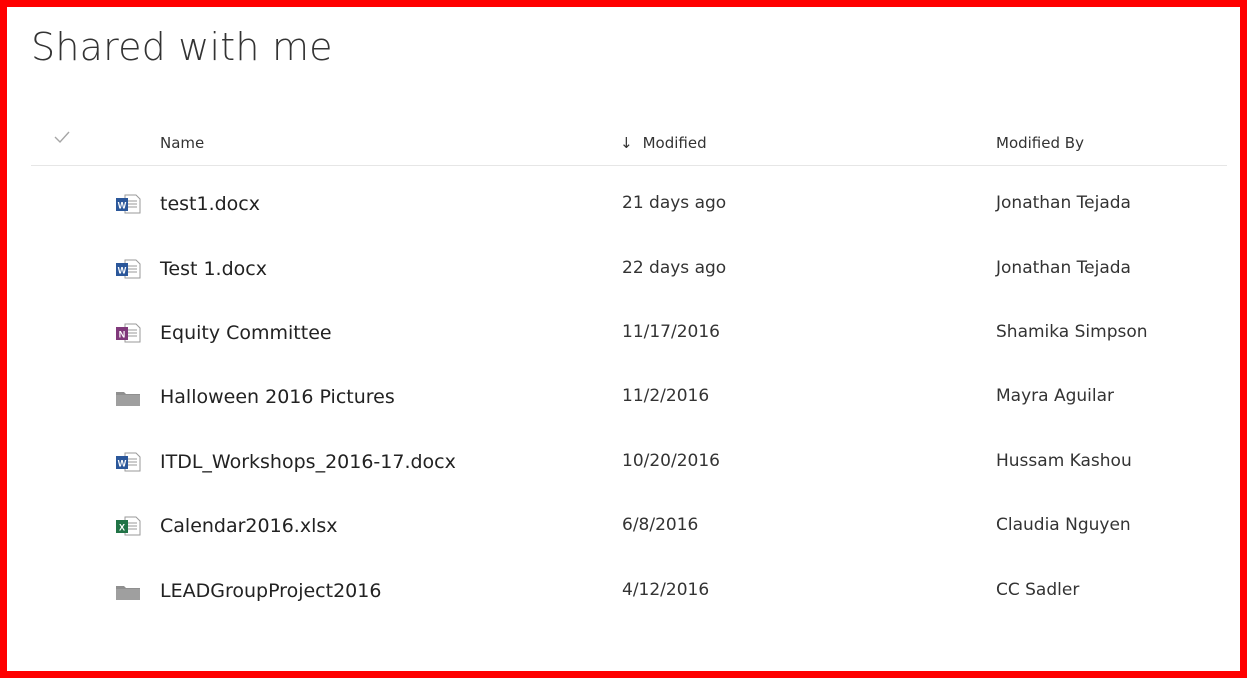 The height and width of the screenshot is (678, 1247). Describe the element at coordinates (122, 528) in the screenshot. I see `svg-text: X` at that location.